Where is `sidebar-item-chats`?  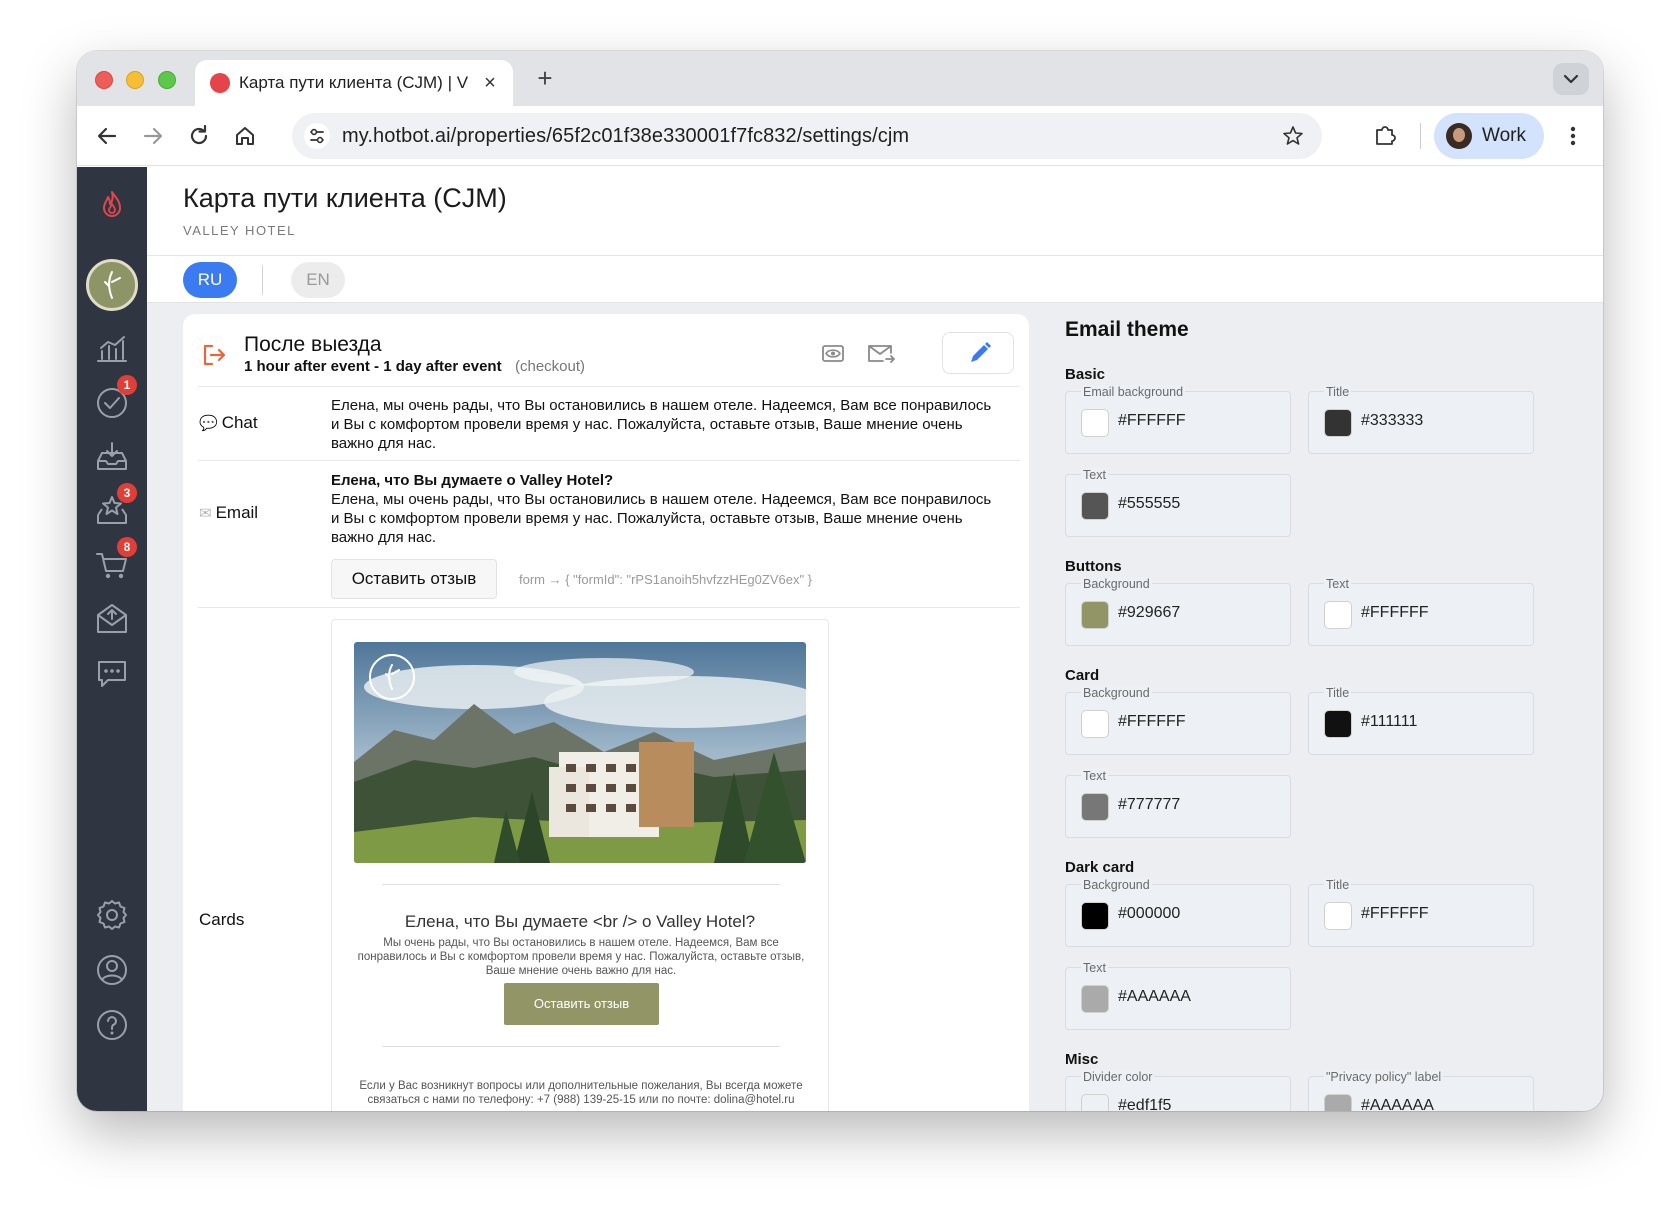 sidebar-item-chats is located at coordinates (112, 673).